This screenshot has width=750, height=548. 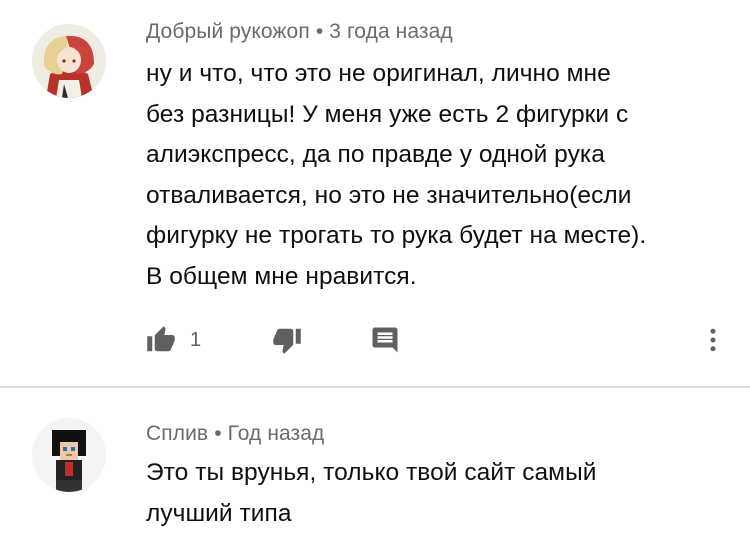 I want to click on thumbs-down-icon, so click(x=287, y=340).